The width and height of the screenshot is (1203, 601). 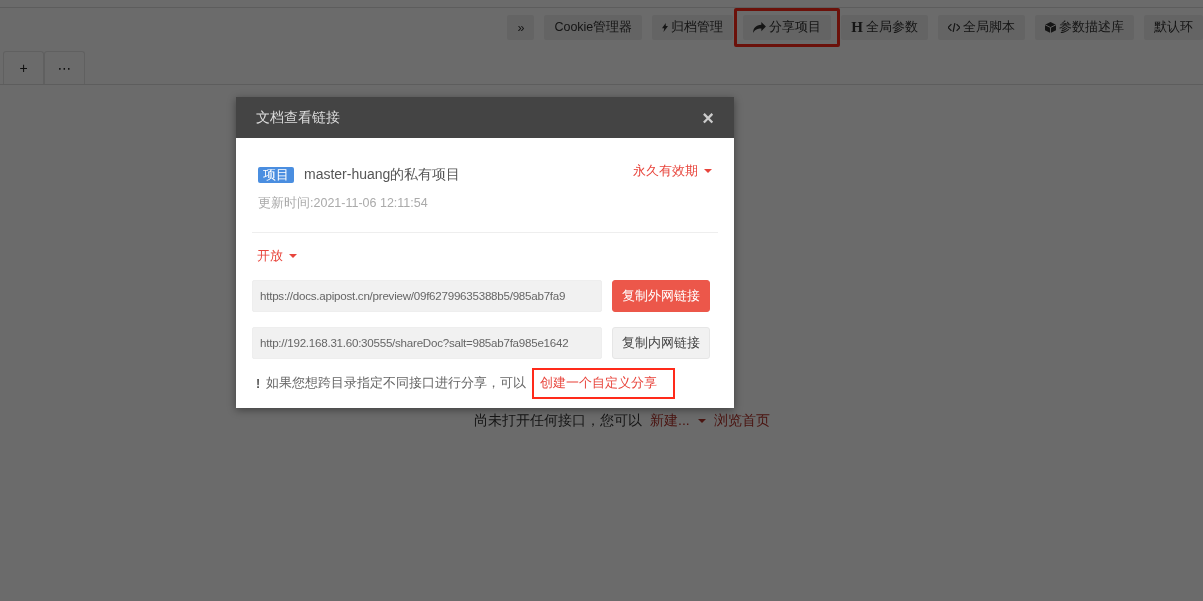 What do you see at coordinates (23, 67) in the screenshot?
I see `tab-button: +` at bounding box center [23, 67].